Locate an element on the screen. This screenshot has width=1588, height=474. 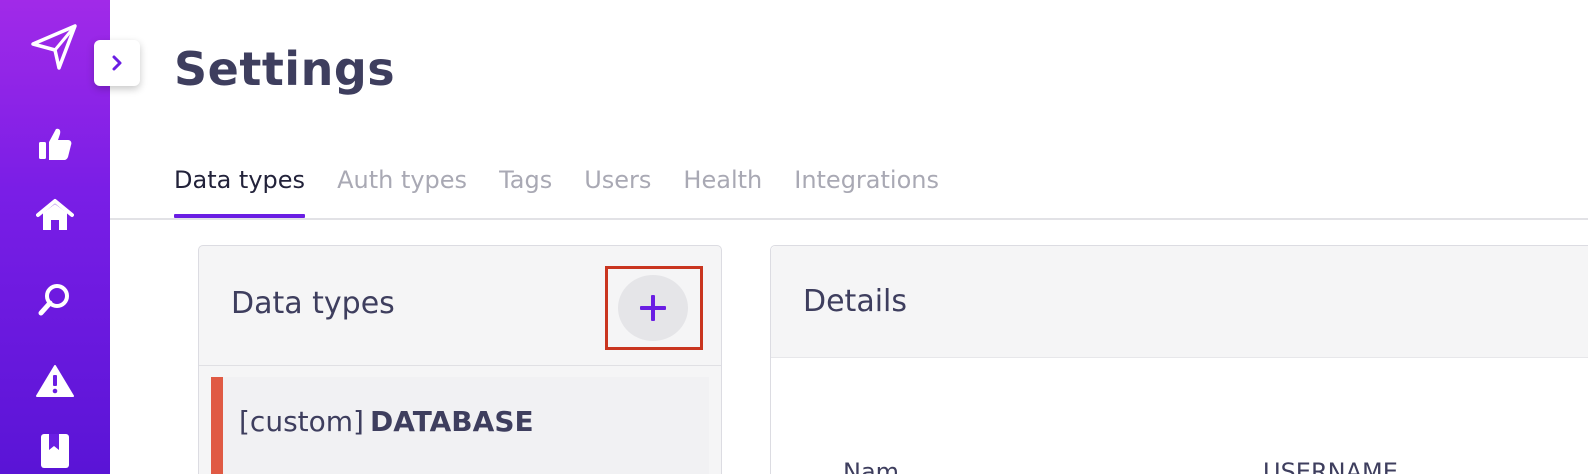
add-button-highlight is located at coordinates (654, 308).